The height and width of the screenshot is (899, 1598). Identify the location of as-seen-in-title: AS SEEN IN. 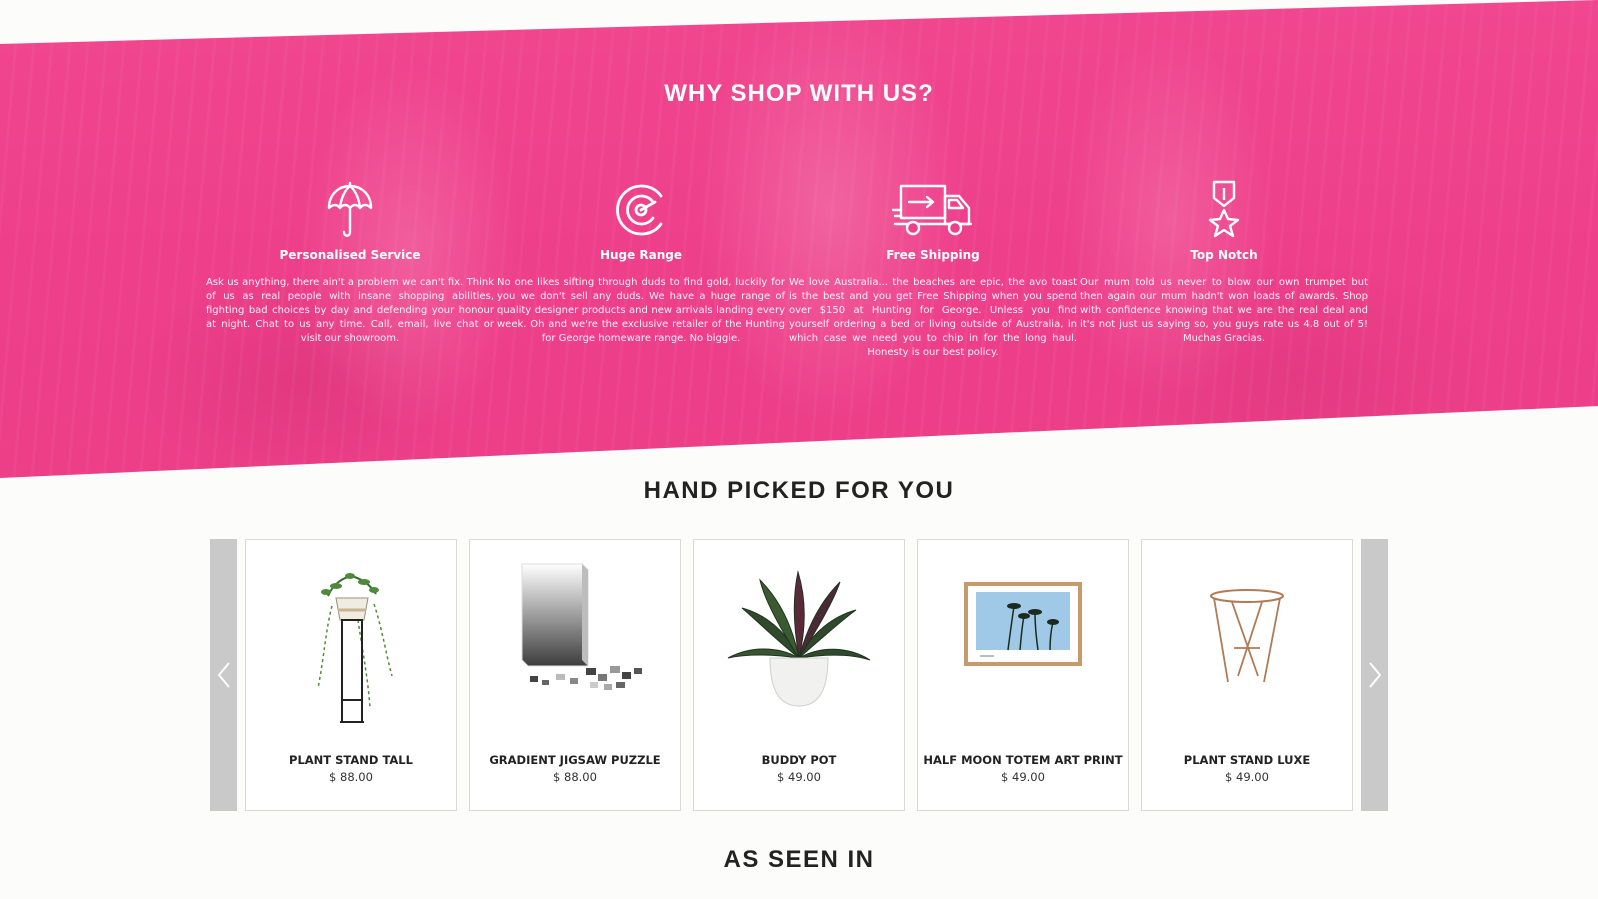
(799, 859).